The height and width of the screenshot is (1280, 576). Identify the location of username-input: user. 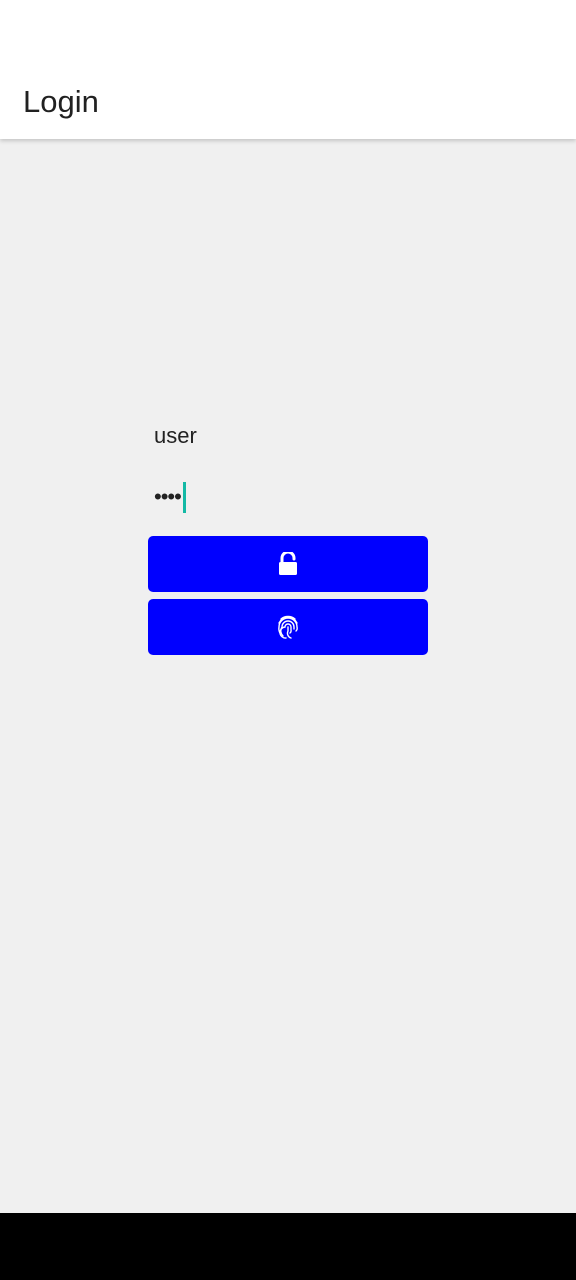
(175, 436).